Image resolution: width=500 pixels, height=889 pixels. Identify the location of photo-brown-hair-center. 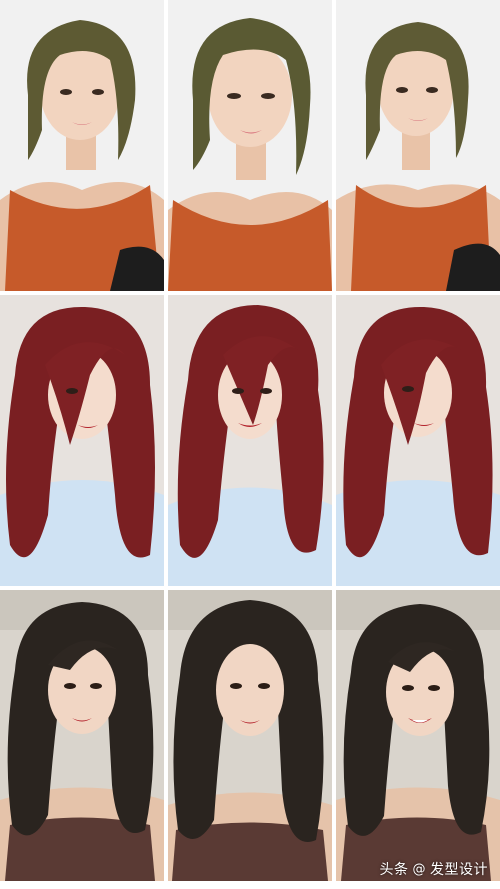
(250, 735).